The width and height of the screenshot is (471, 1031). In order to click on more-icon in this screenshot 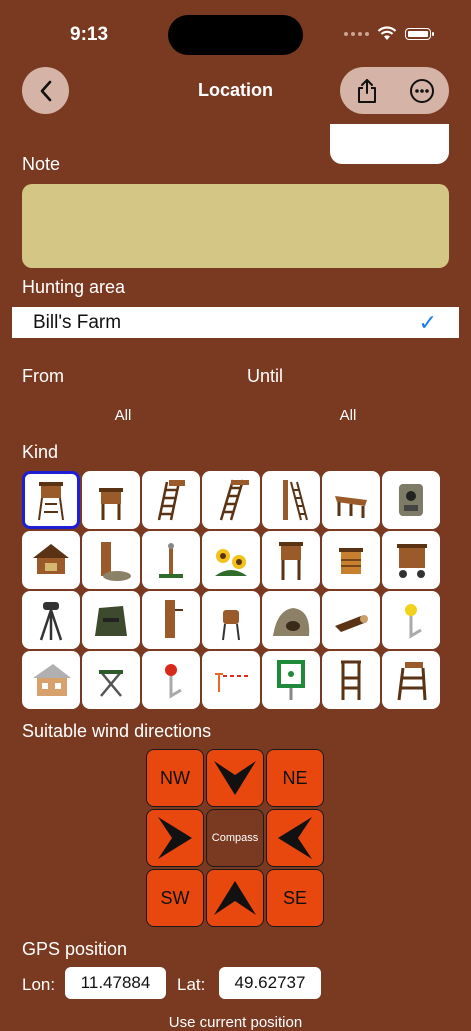, I will do `click(421, 90)`.